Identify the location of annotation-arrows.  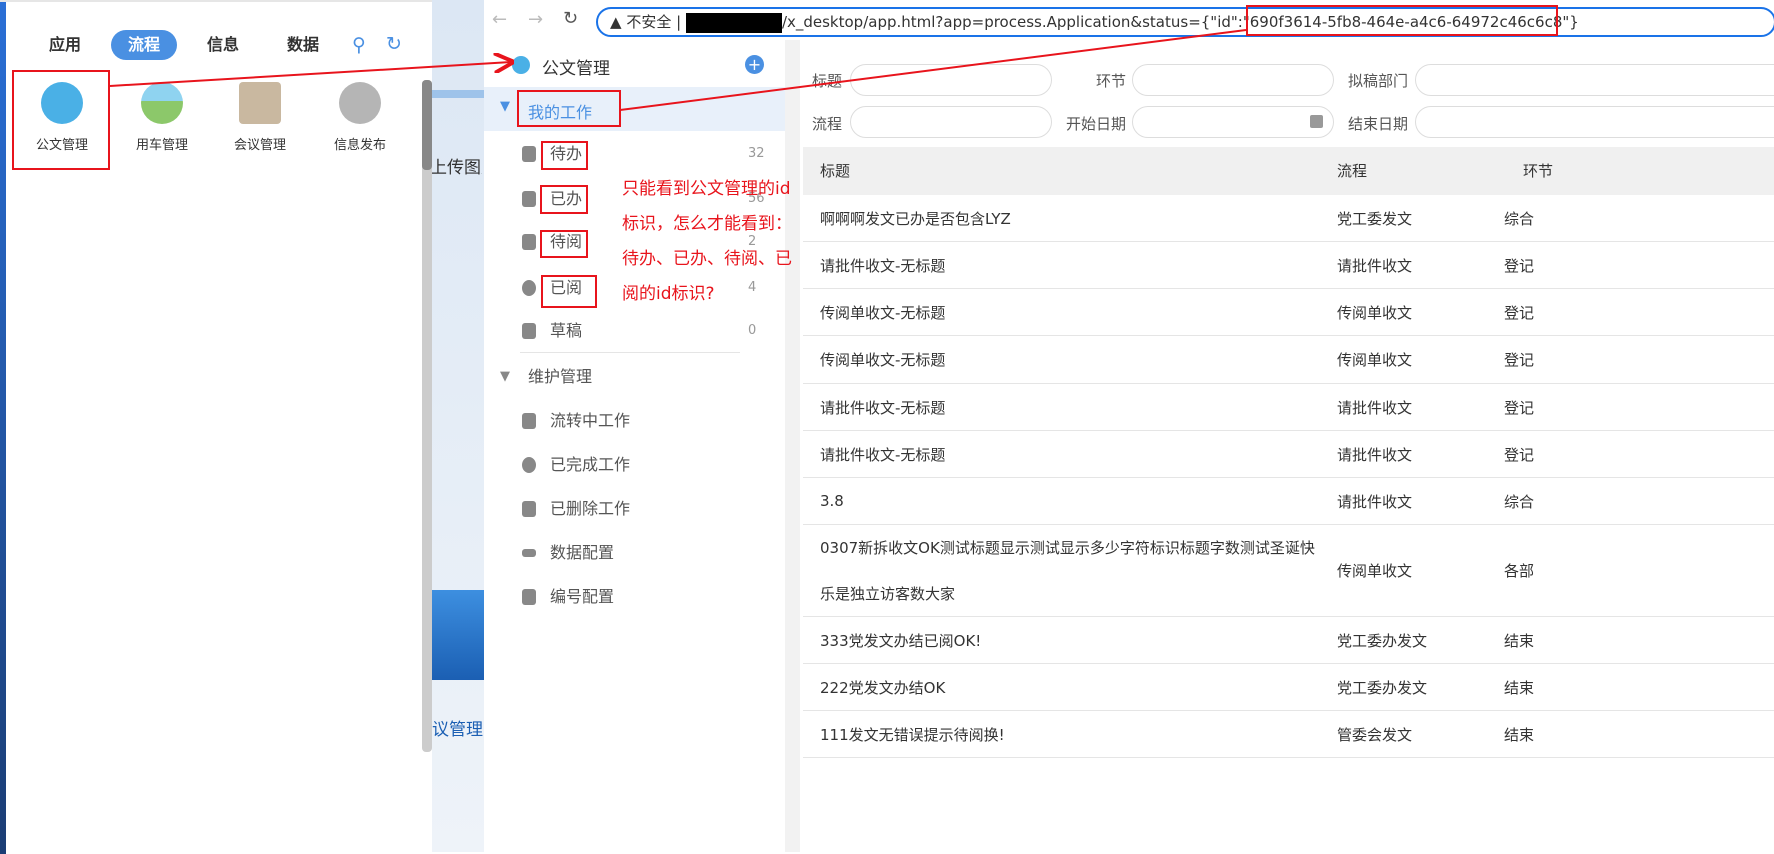
(678, 70).